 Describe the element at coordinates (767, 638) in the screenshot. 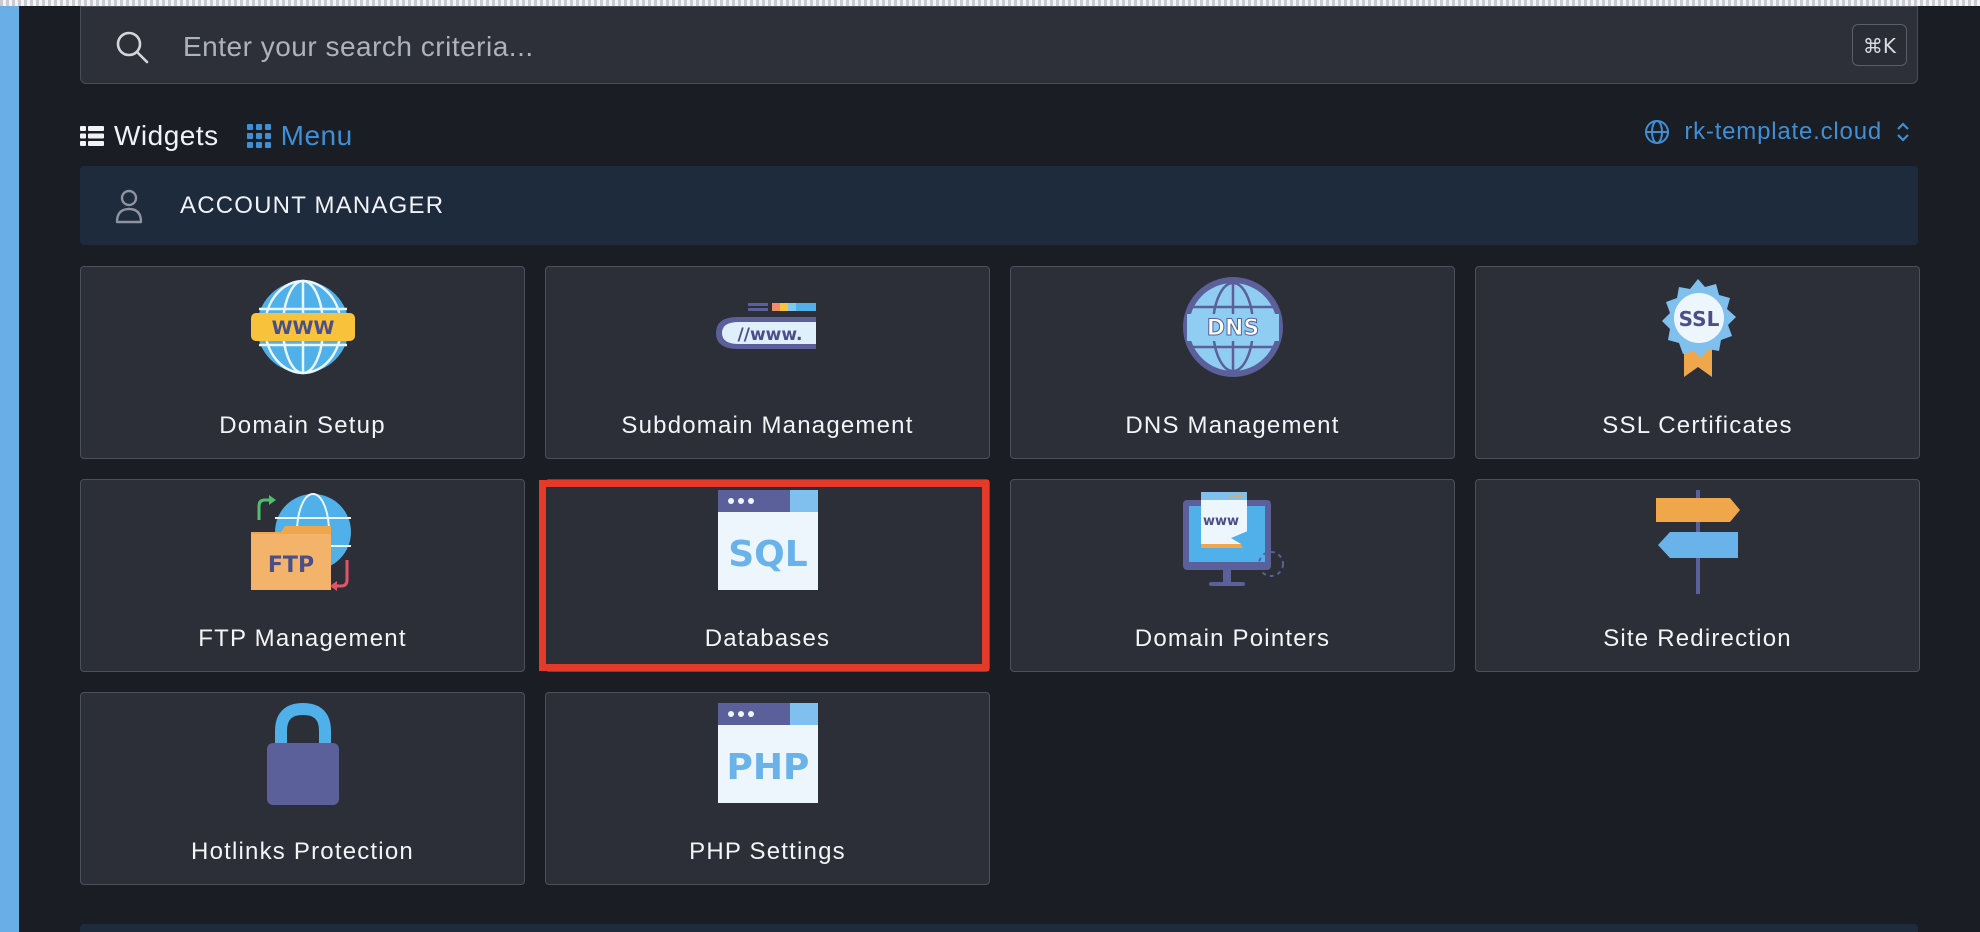

I see `card-label: Databases` at that location.